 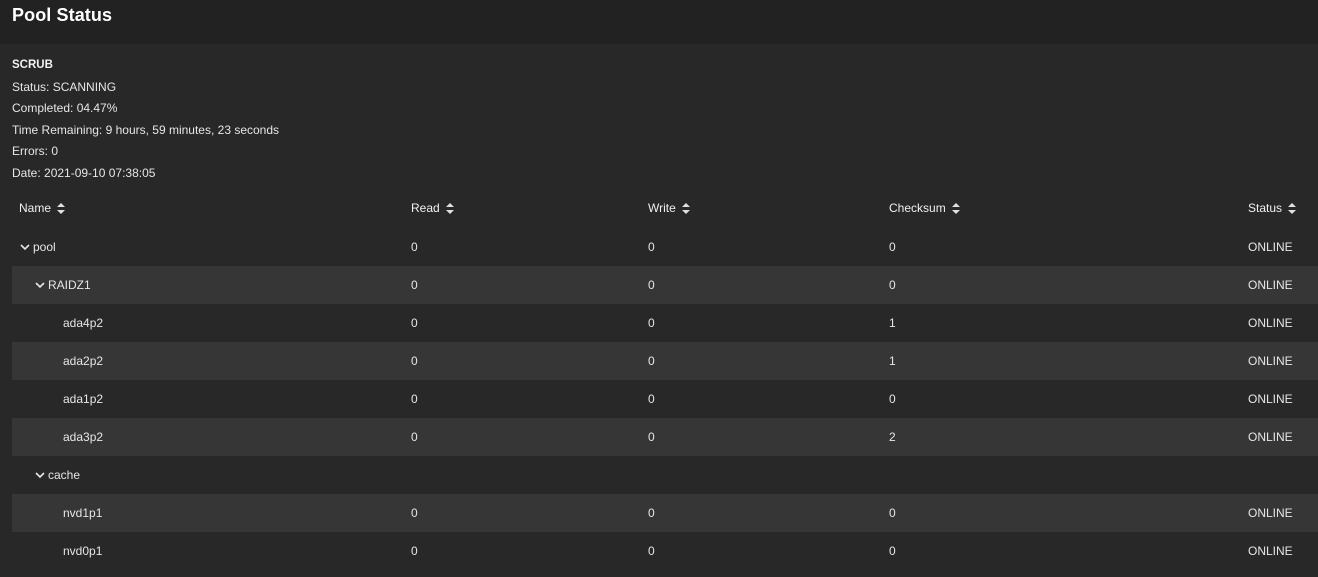 What do you see at coordinates (69, 285) in the screenshot?
I see `row-name: RAIDZ1` at bounding box center [69, 285].